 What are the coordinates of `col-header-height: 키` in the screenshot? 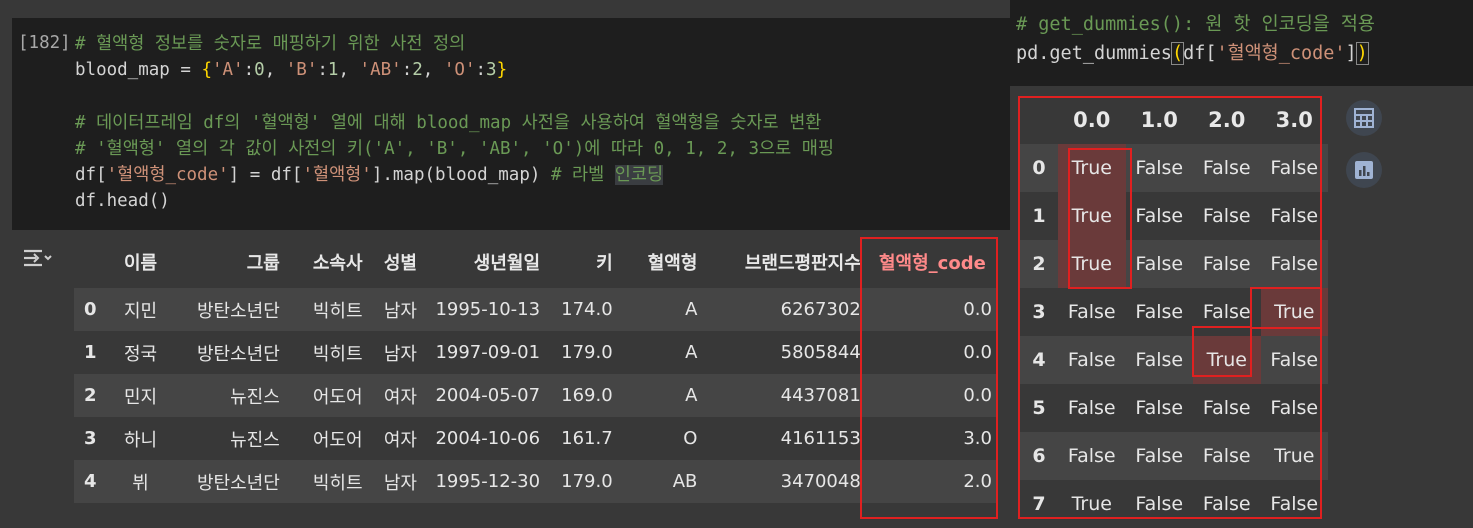 It's located at (604, 263).